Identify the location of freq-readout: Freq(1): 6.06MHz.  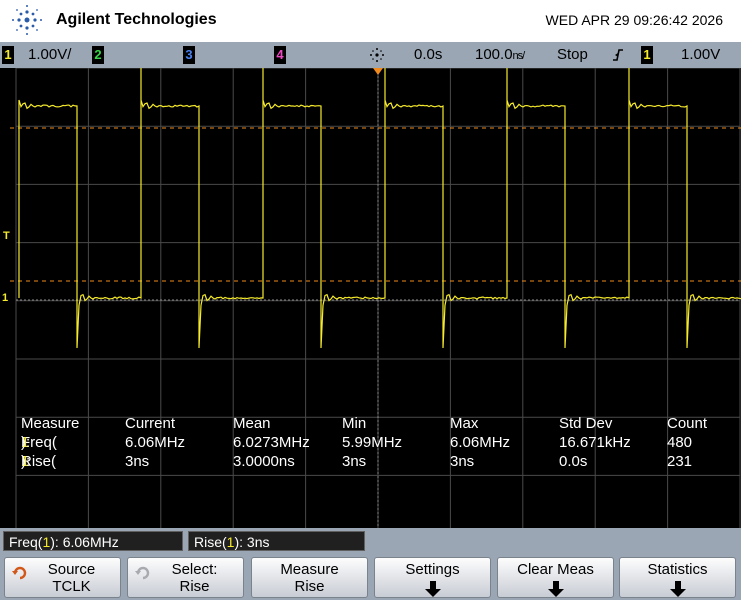
(93, 541).